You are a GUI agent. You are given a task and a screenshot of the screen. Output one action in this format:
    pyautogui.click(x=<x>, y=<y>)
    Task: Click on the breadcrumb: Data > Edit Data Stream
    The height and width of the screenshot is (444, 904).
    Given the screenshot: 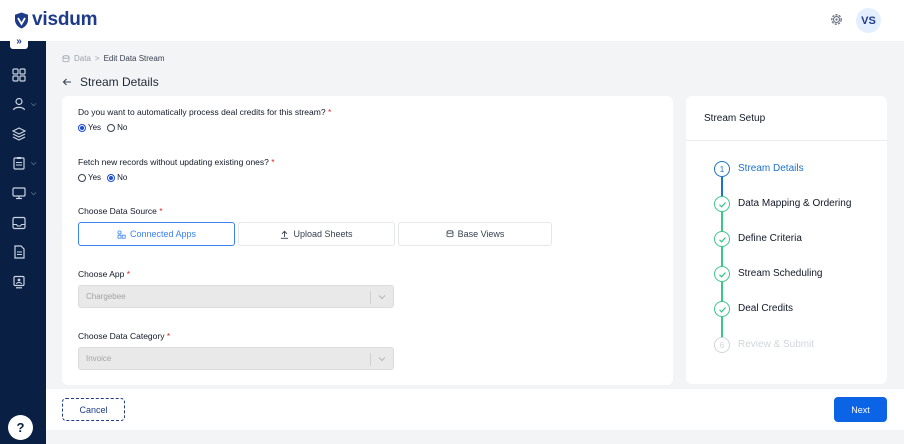 What is the action you would take?
    pyautogui.click(x=113, y=58)
    